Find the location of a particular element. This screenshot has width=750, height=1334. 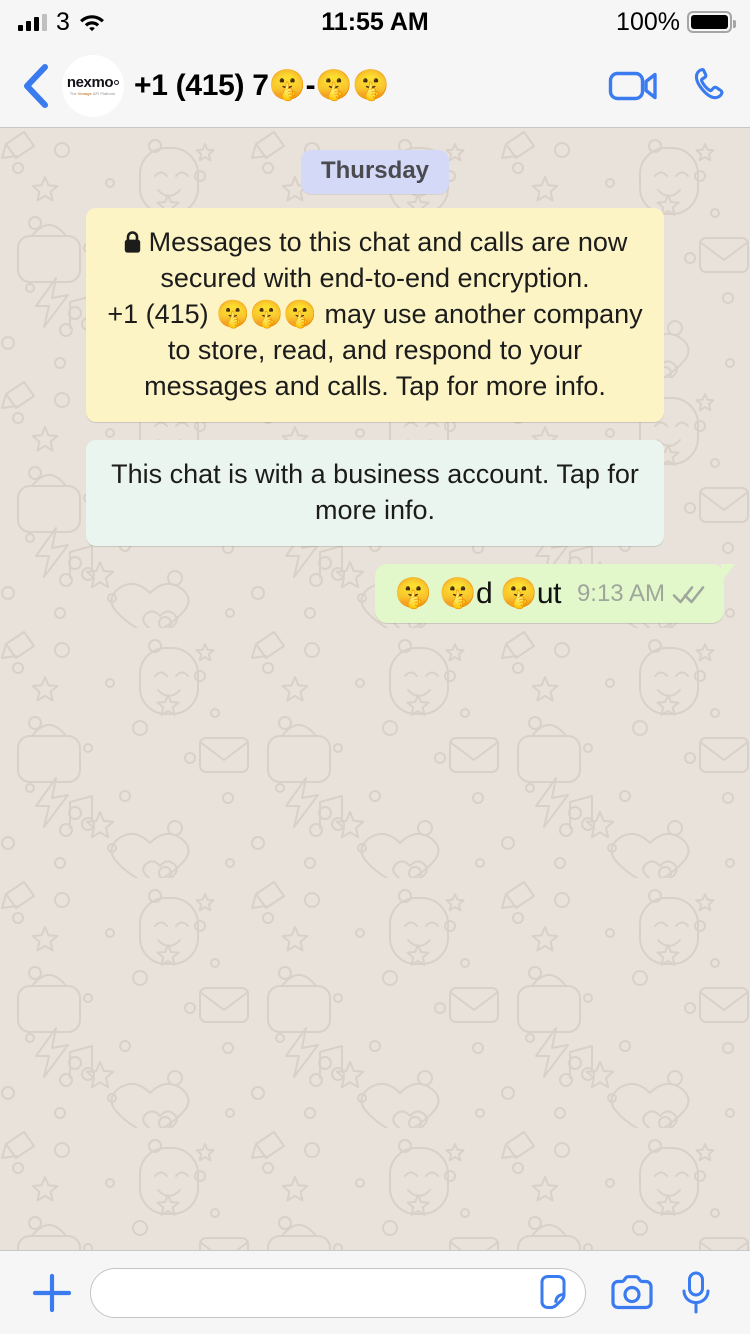

video-call-button is located at coordinates (633, 86).